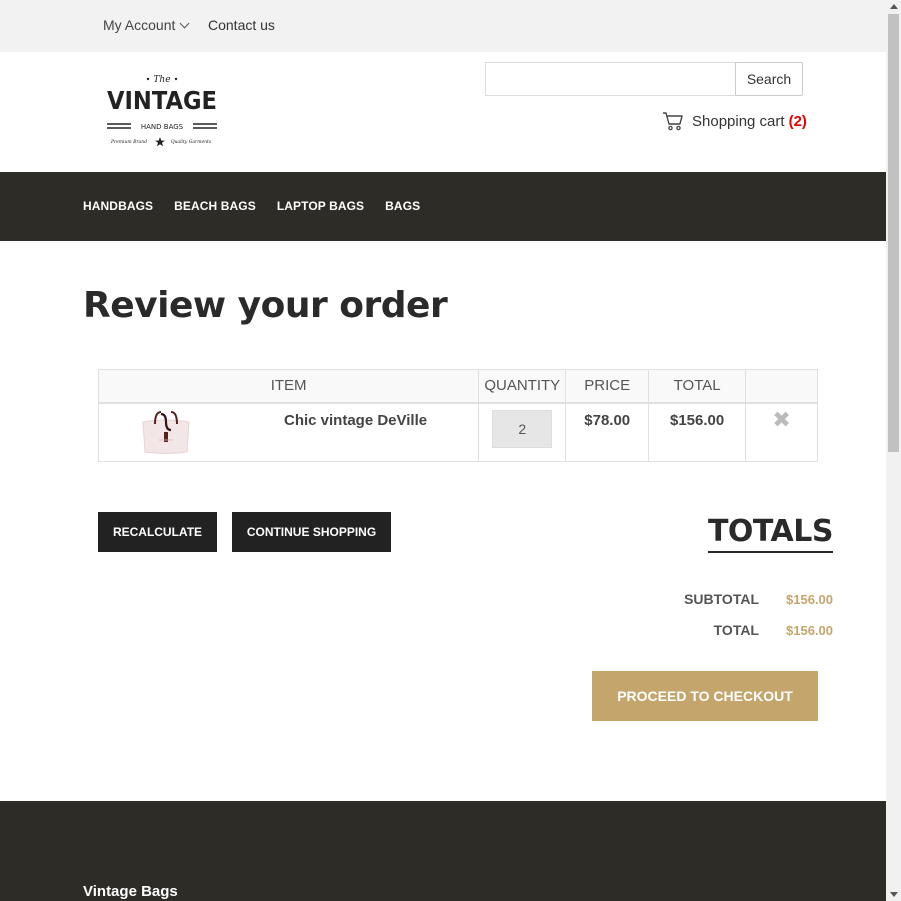  What do you see at coordinates (705, 696) in the screenshot?
I see `proceed-to-checkout-button: PROCEED TO CHECKOUT` at bounding box center [705, 696].